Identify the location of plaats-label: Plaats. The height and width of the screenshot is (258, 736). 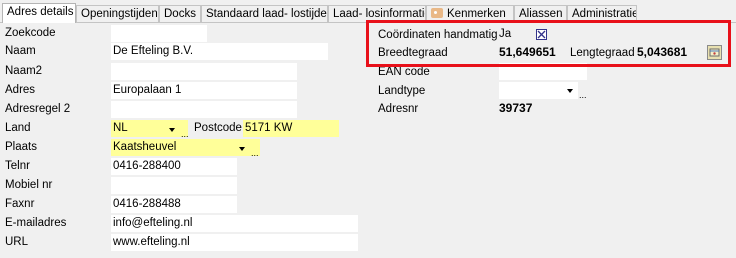
(21, 147).